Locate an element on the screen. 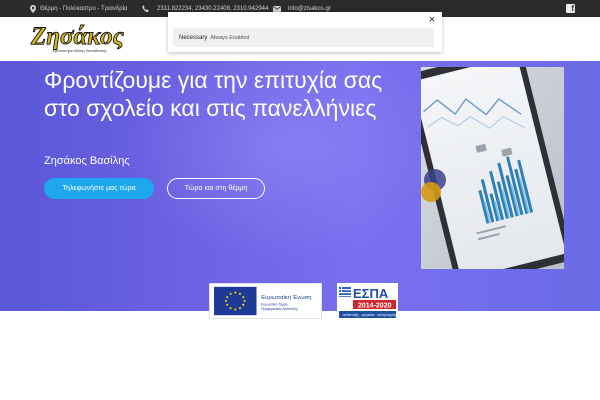 The image size is (600, 400). email-text: info@zisakos.gr is located at coordinates (309, 8).